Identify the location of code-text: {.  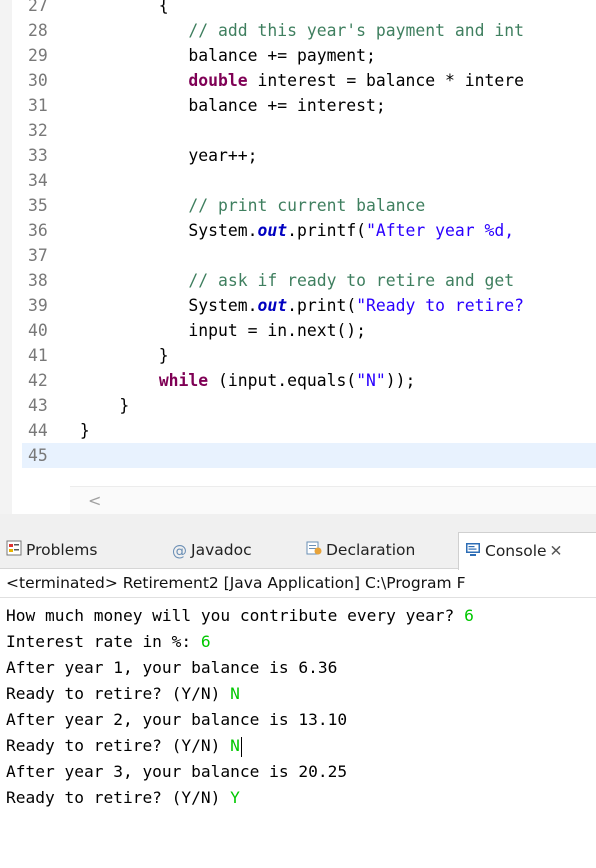
(119, 7).